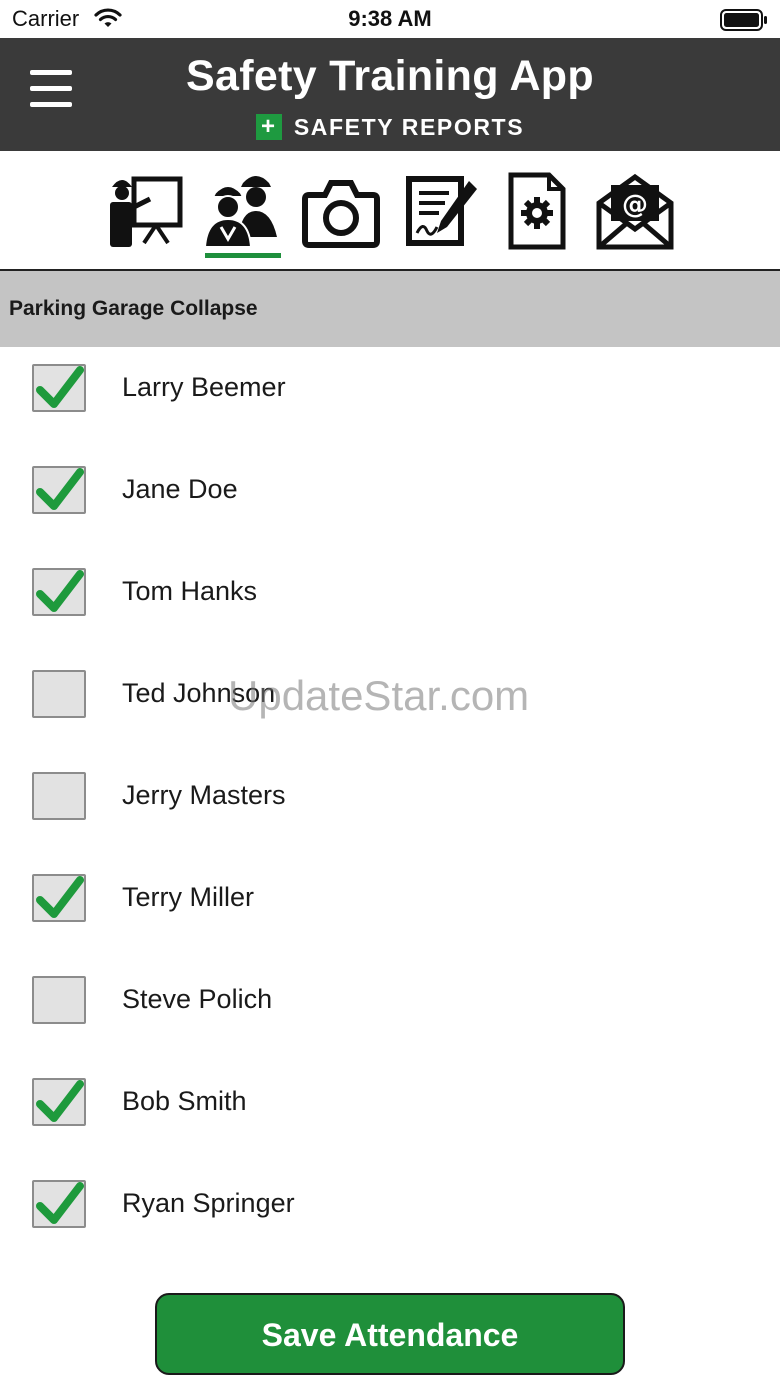 The width and height of the screenshot is (780, 1387). I want to click on attendee-row: Larry Beemer, so click(390, 401).